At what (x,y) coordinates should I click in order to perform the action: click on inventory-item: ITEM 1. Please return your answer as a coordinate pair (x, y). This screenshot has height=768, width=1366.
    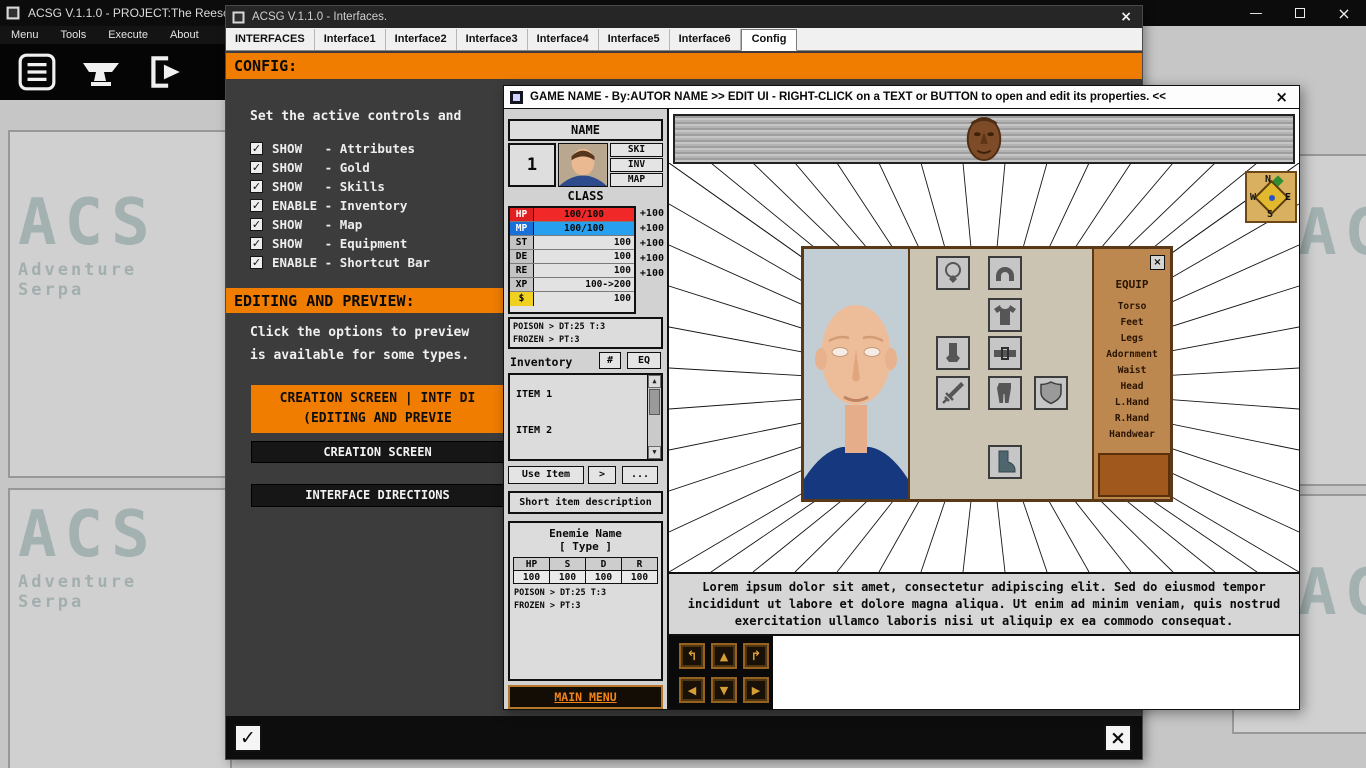
    Looking at the image, I should click on (534, 394).